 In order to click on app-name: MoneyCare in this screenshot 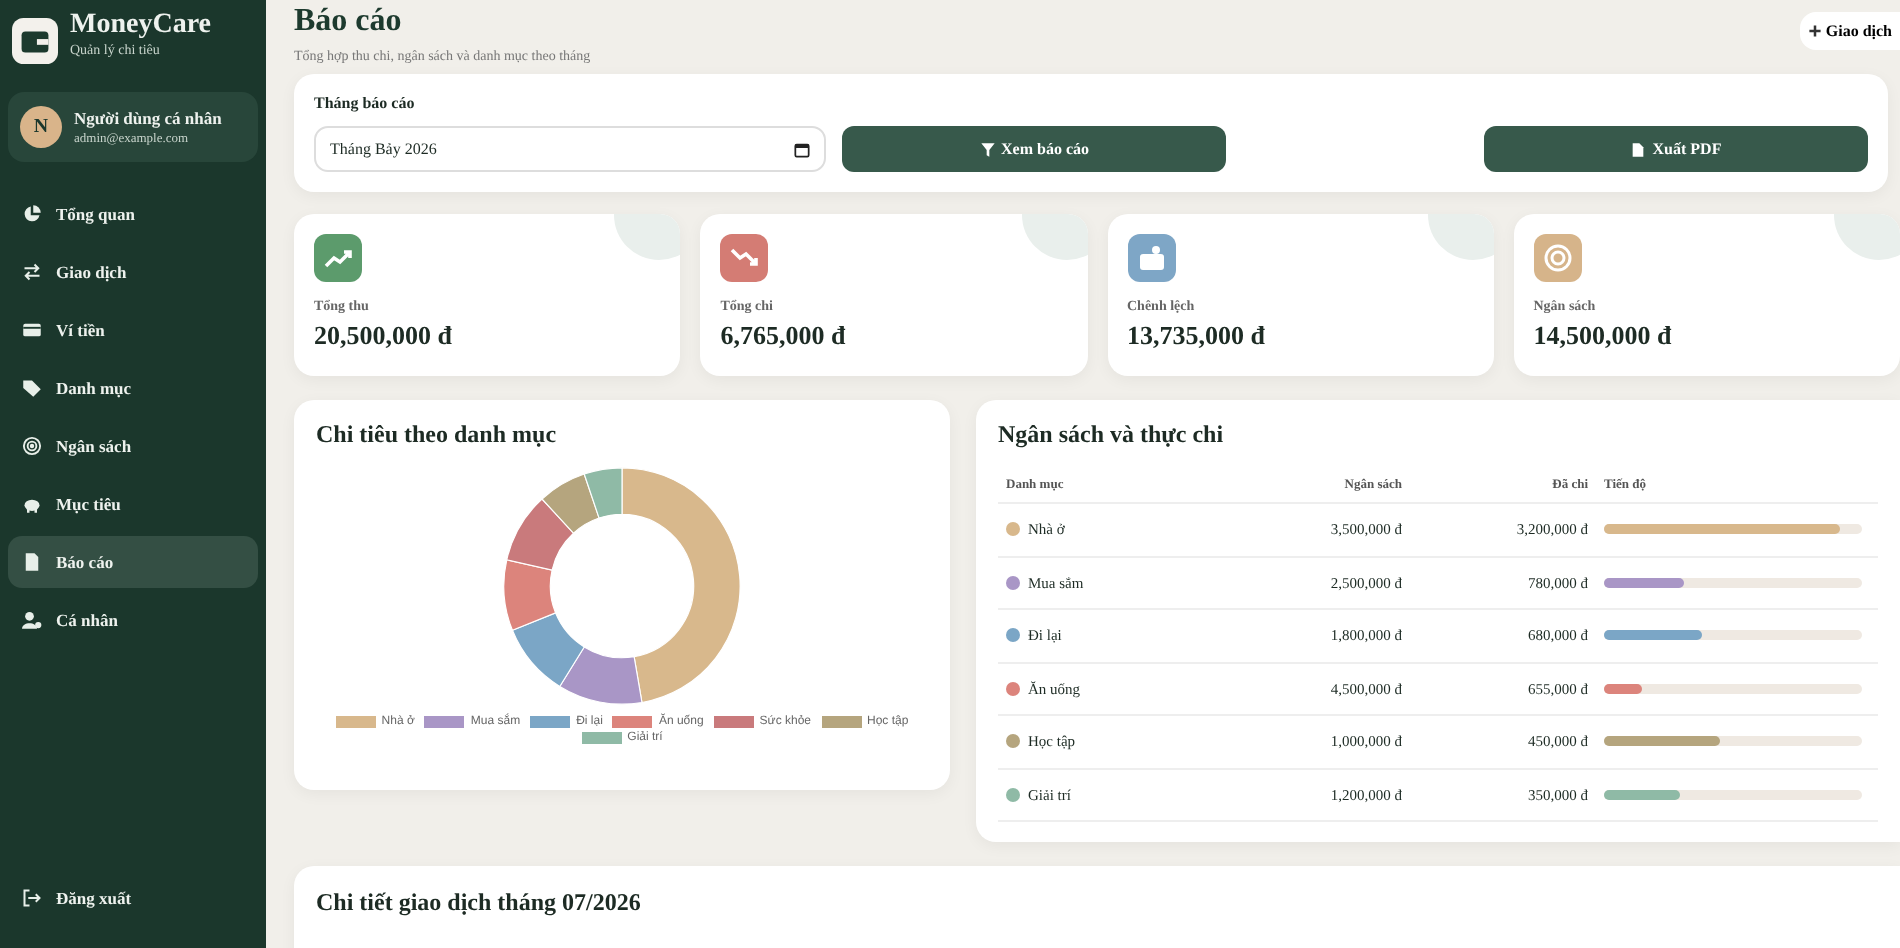, I will do `click(140, 26)`.